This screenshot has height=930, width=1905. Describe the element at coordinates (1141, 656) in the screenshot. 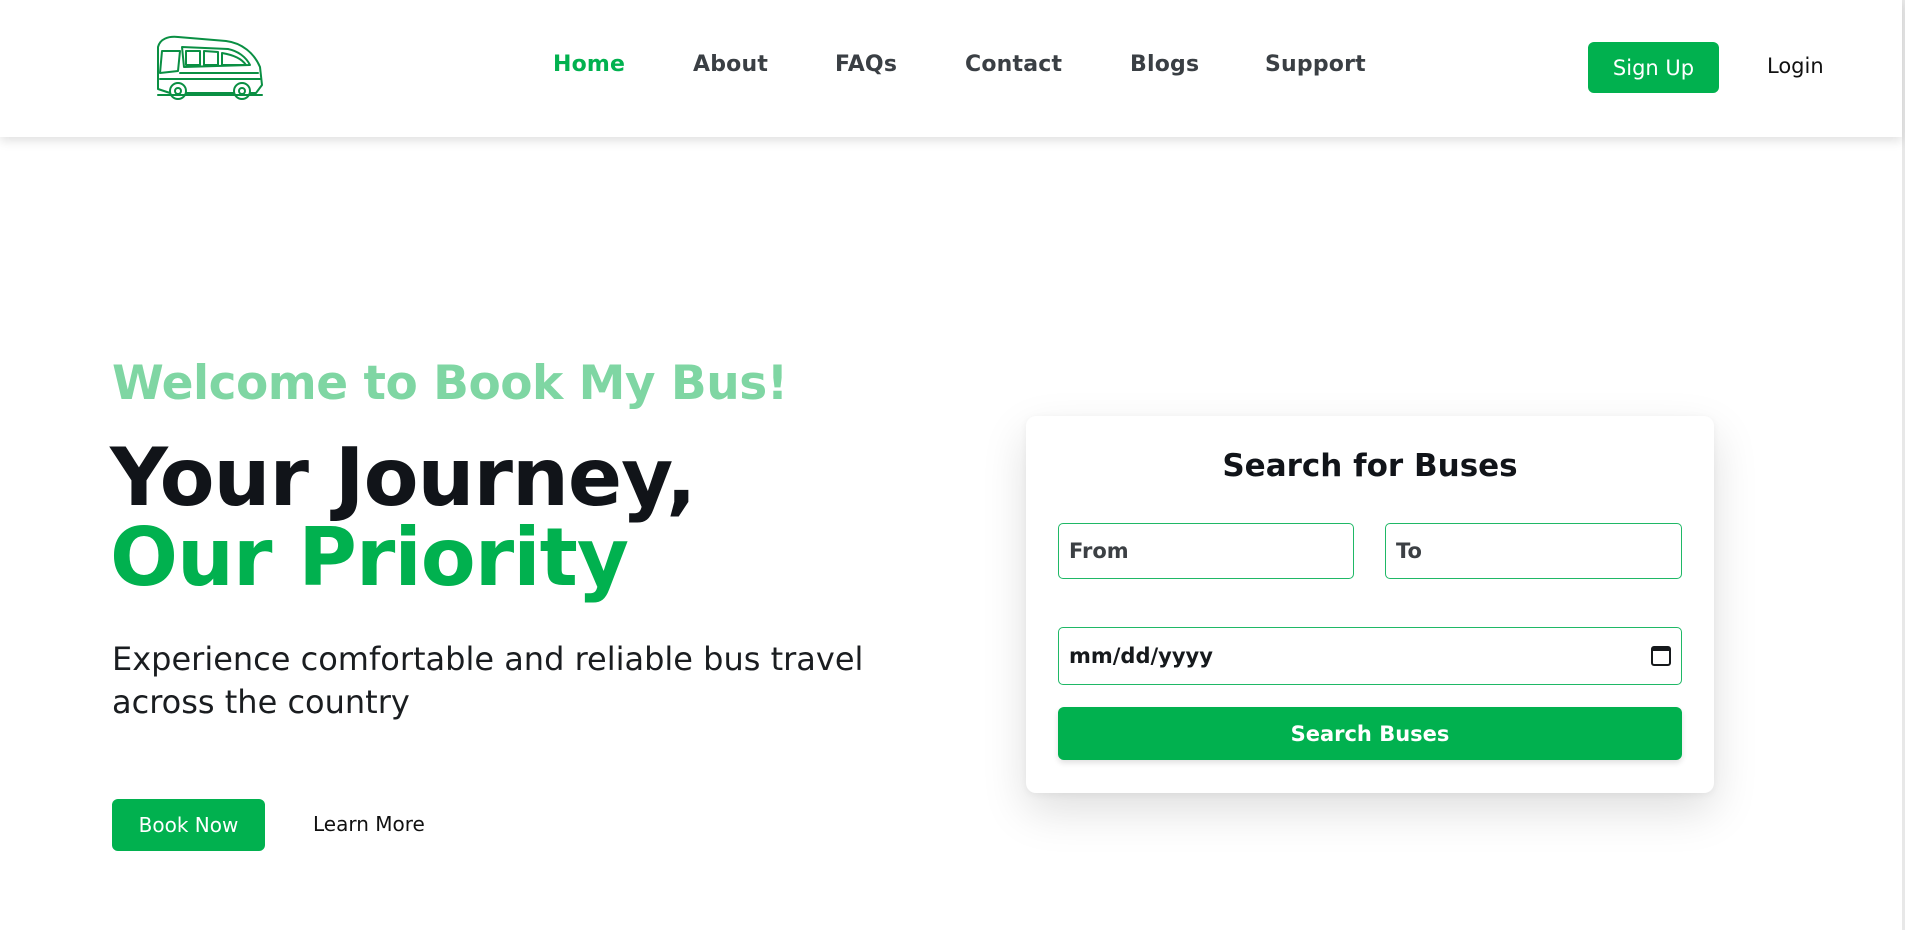

I see `date-placeholder: mm/dd/yyyy` at that location.